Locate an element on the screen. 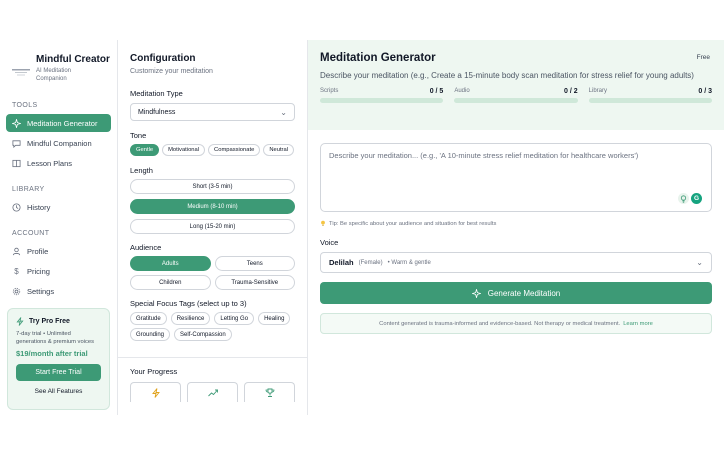 The height and width of the screenshot is (455, 724). learn-more-link: Learn more is located at coordinates (638, 324).